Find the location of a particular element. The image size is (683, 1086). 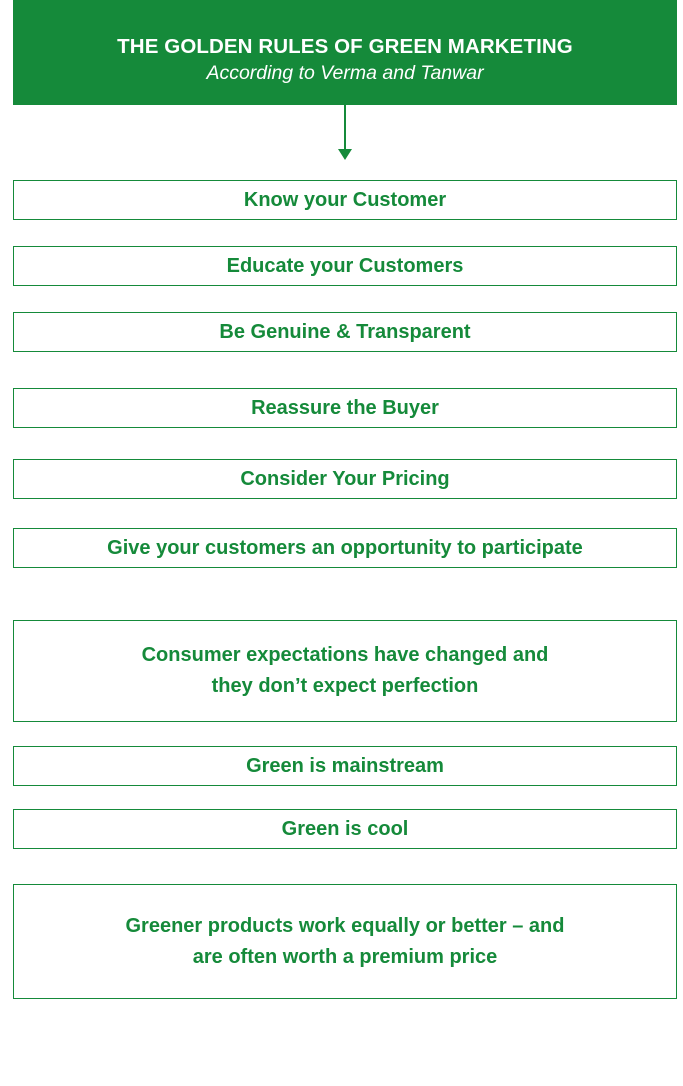

rule-label: Green is cool is located at coordinates (345, 828).